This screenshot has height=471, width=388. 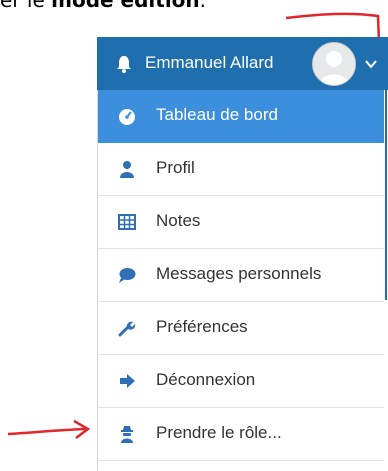 What do you see at coordinates (127, 434) in the screenshot?
I see `user-secret-icon` at bounding box center [127, 434].